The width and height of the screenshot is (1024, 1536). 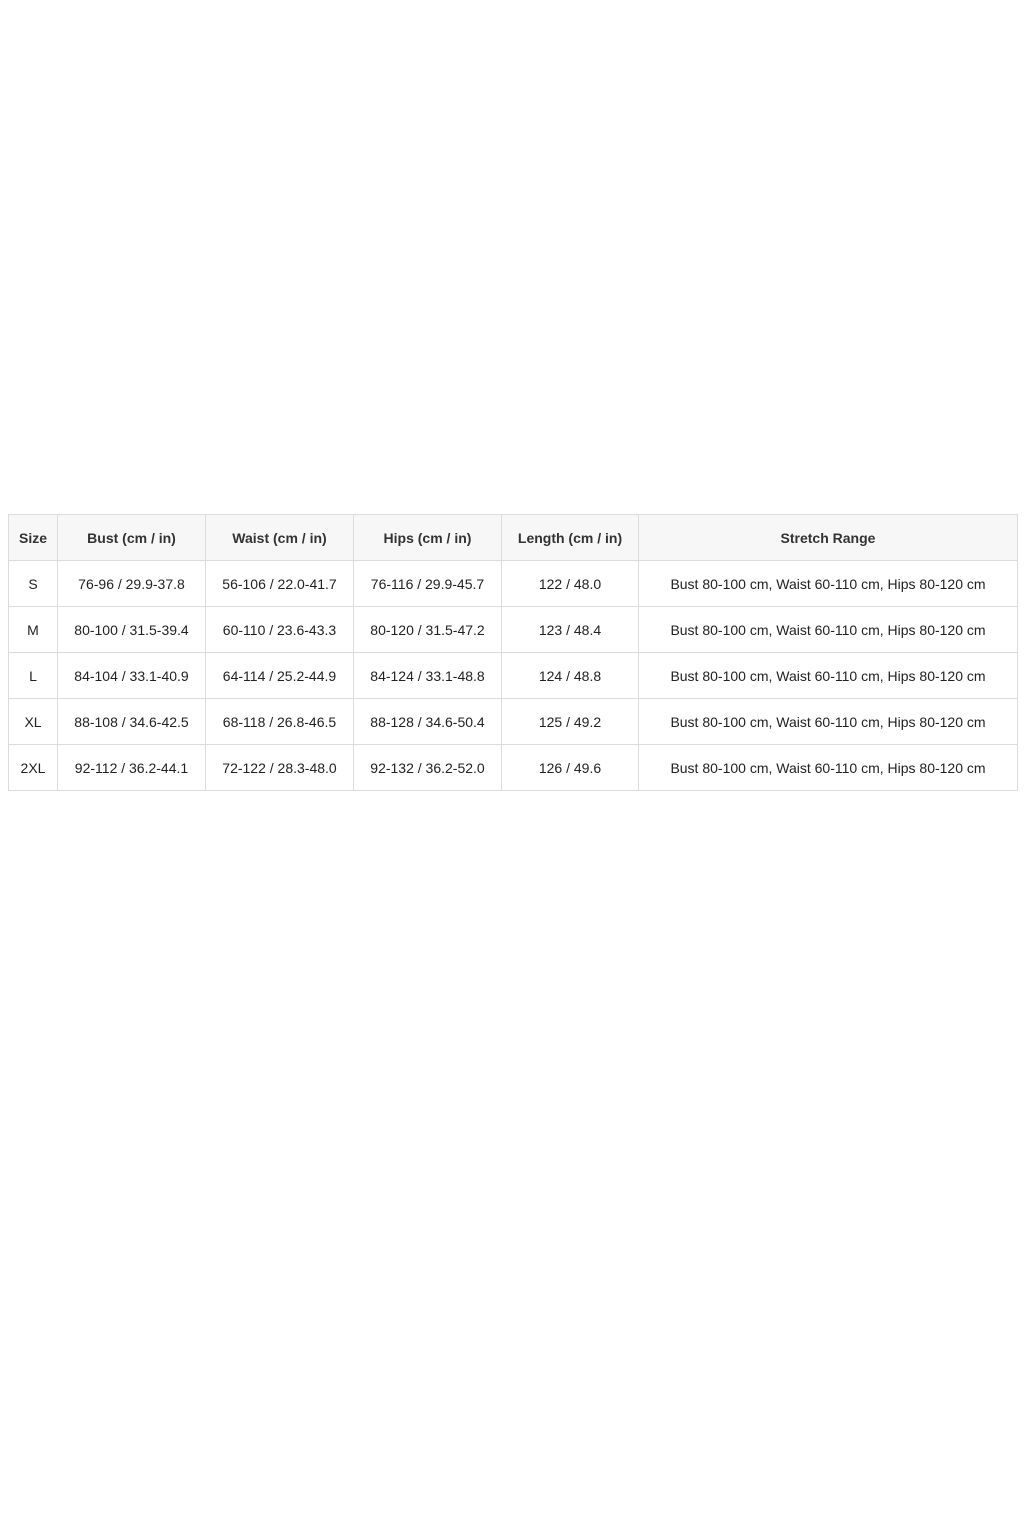 I want to click on cell-hips: 88-128 / 34.6-50.4, so click(x=427, y=721).